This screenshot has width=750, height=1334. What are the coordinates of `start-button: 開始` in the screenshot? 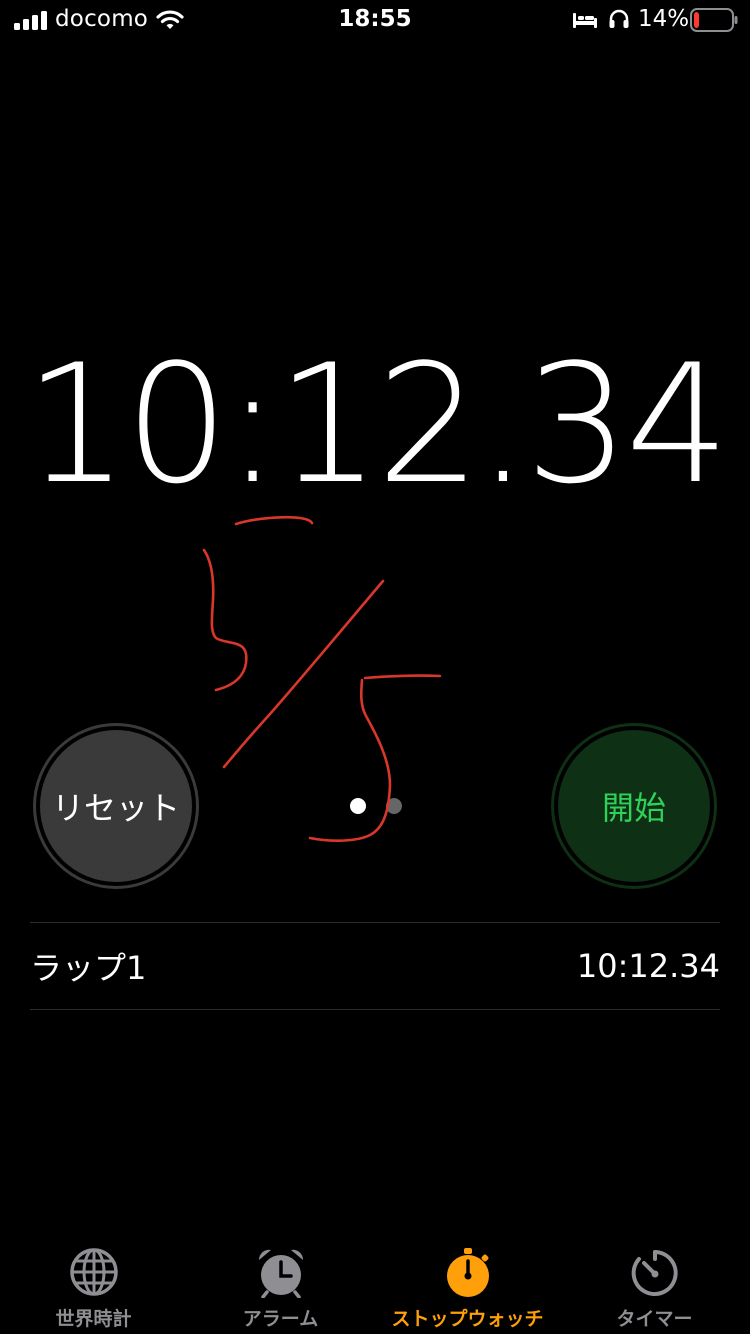 It's located at (634, 806).